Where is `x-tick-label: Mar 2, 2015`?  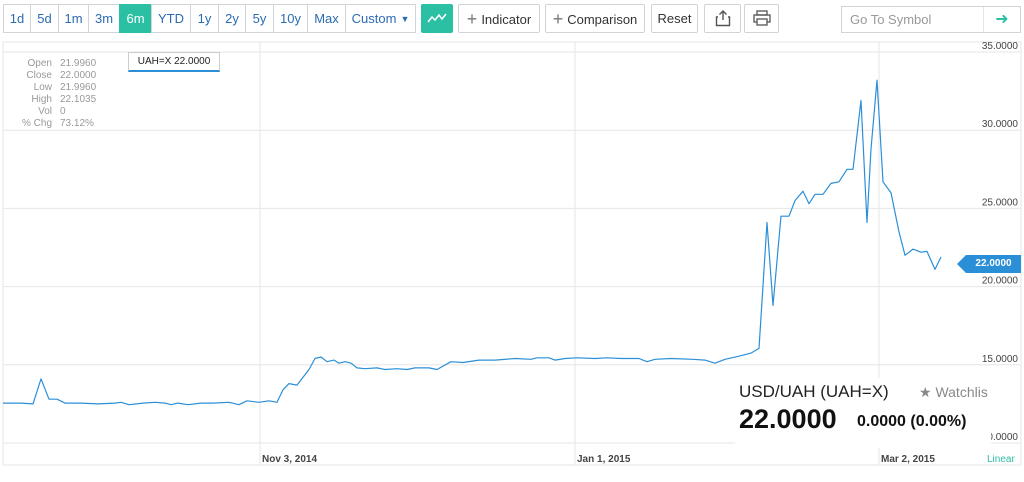 x-tick-label: Mar 2, 2015 is located at coordinates (908, 459).